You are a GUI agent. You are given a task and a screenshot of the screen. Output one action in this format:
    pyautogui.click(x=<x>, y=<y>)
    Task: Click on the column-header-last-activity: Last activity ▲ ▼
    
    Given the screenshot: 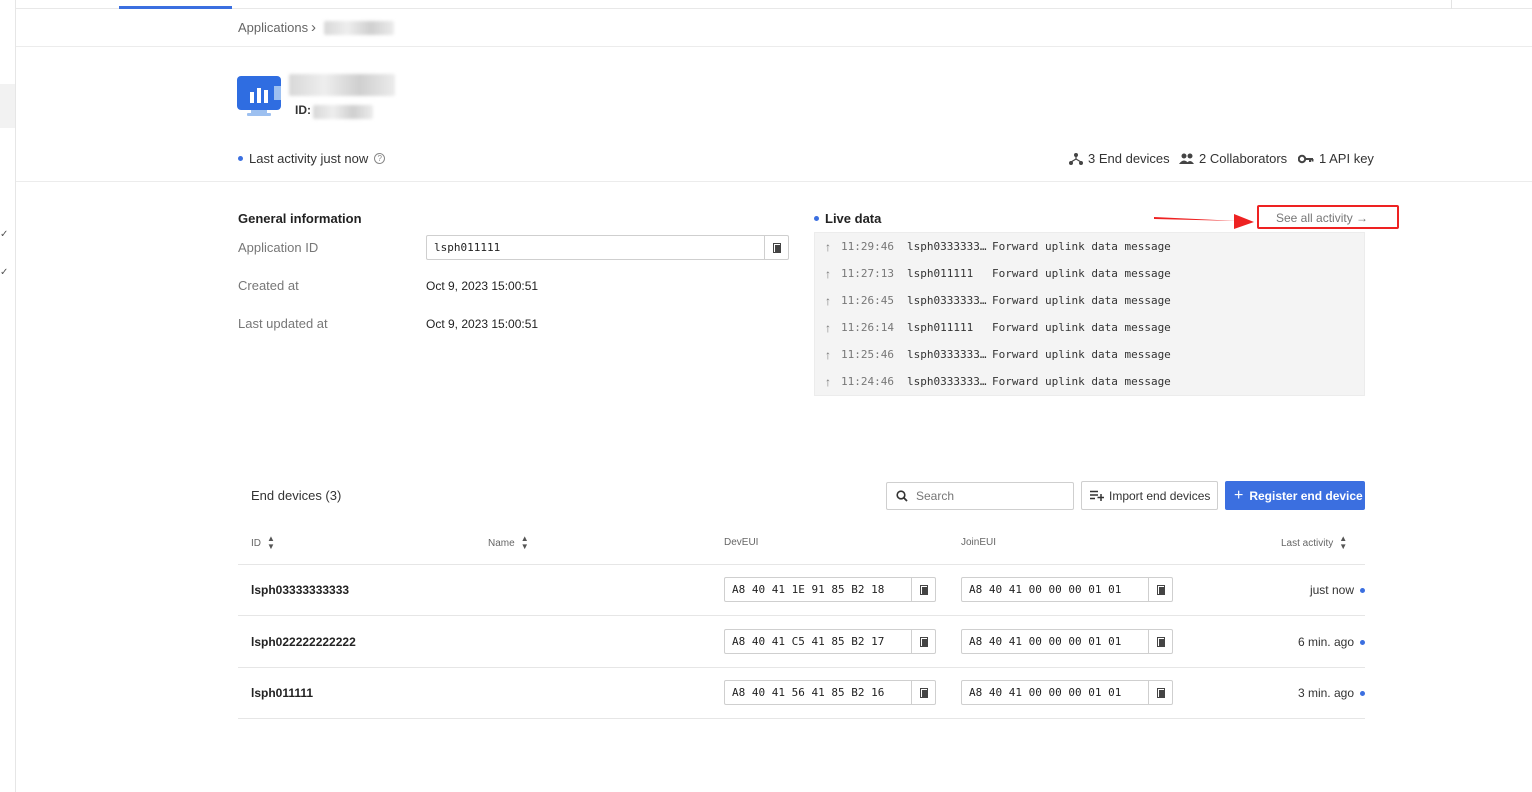 What is the action you would take?
    pyautogui.click(x=1314, y=543)
    